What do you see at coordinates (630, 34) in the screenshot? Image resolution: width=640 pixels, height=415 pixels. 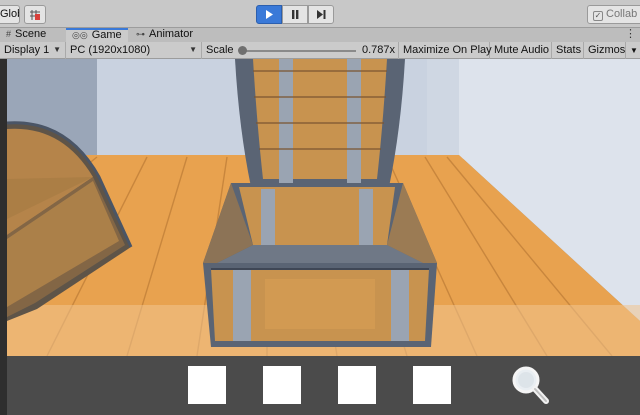 I see `more-options-icon: ⋮` at bounding box center [630, 34].